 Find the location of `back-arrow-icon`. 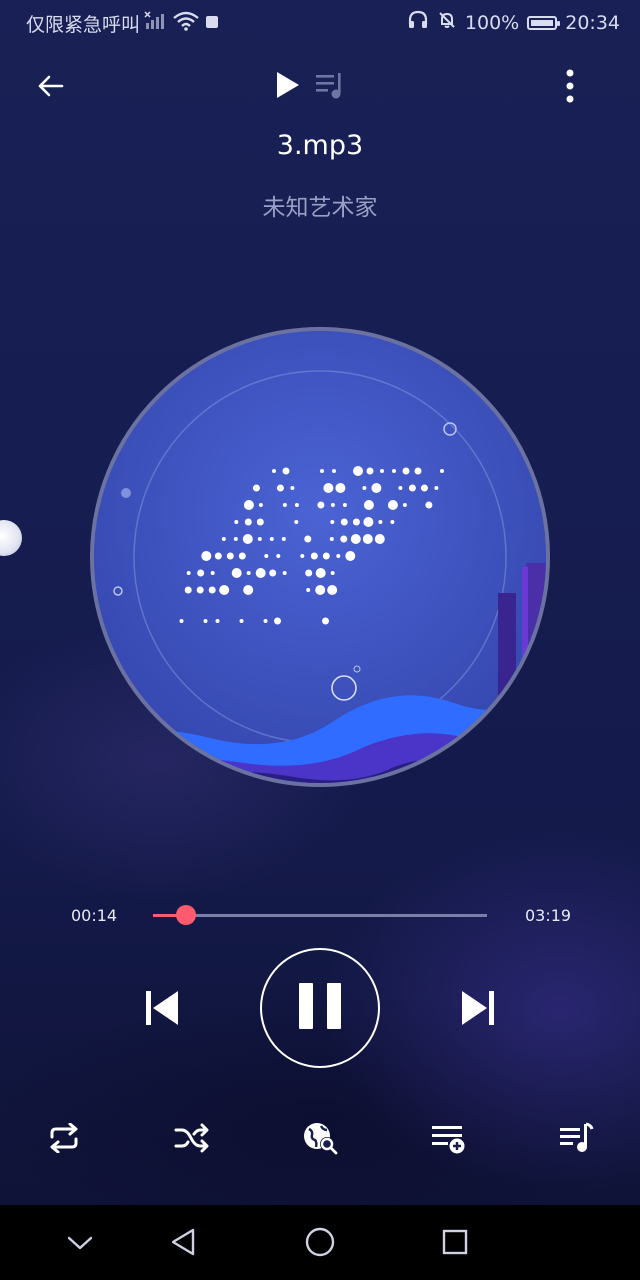

back-arrow-icon is located at coordinates (50, 86).